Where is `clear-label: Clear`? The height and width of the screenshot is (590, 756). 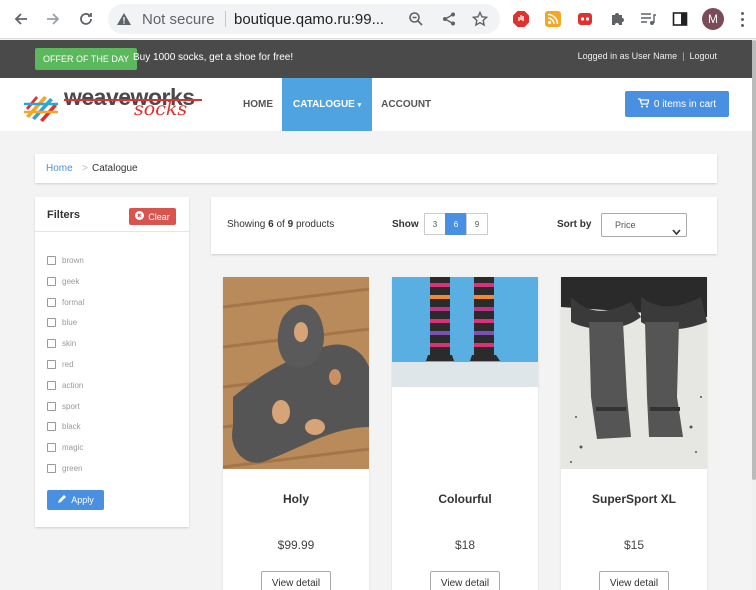 clear-label: Clear is located at coordinates (159, 216).